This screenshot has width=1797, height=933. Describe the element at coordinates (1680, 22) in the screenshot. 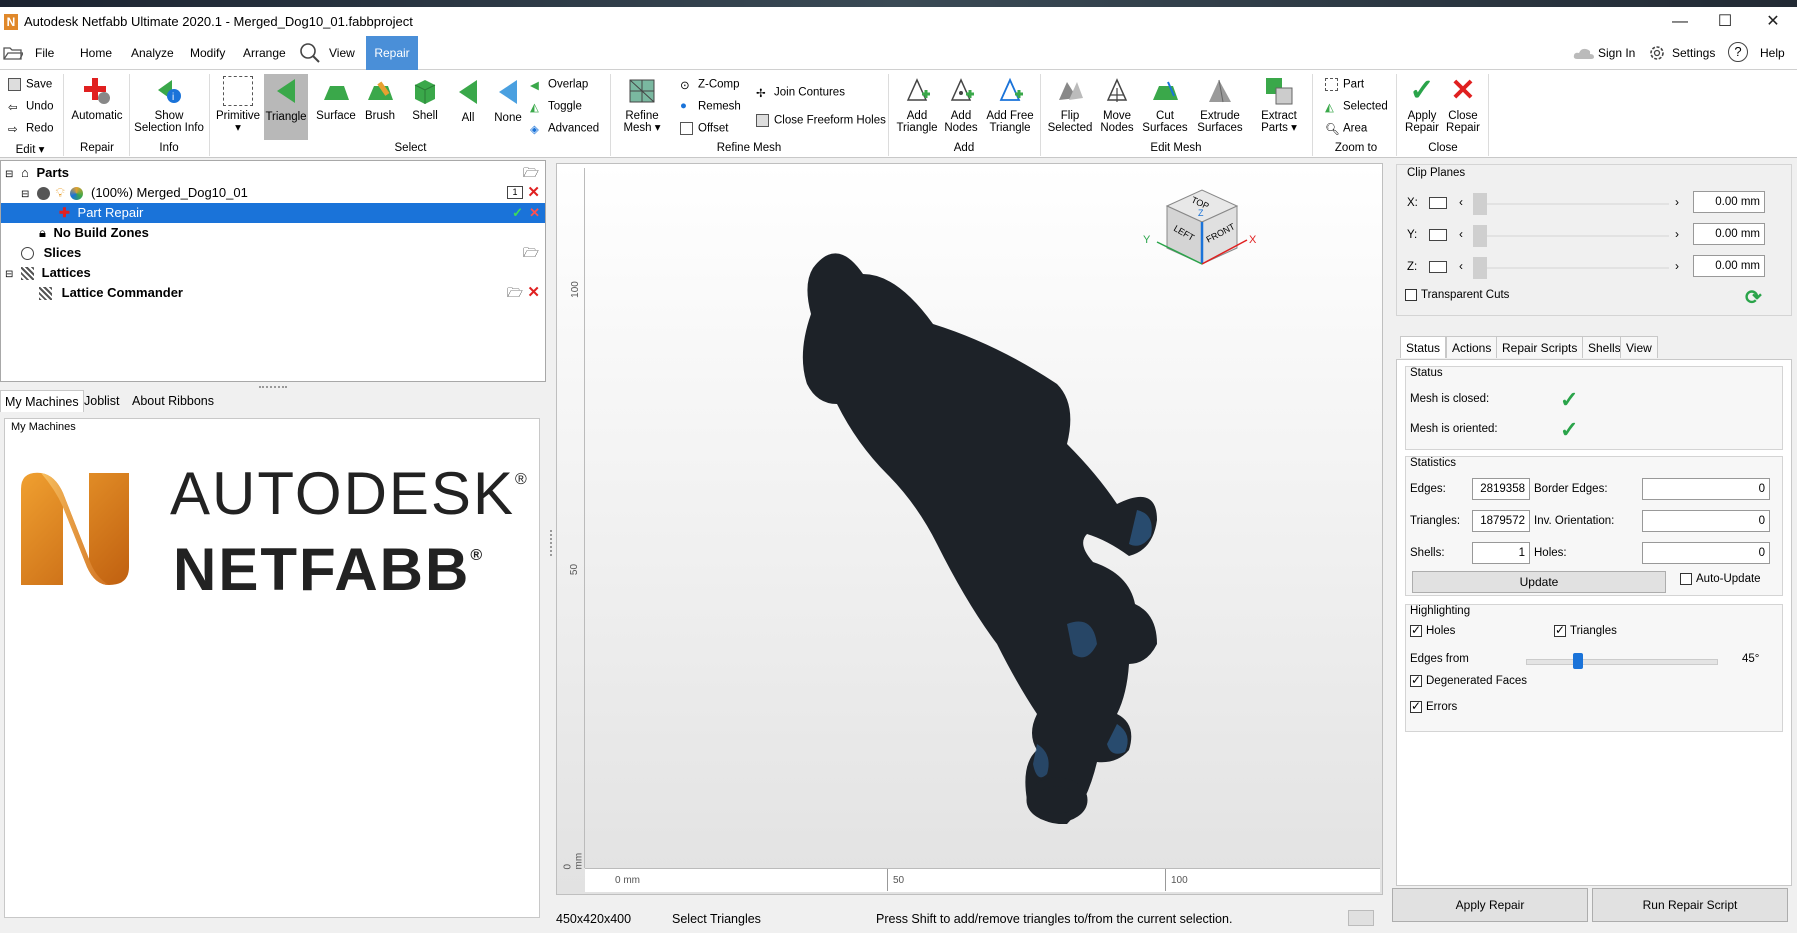

I see `minimize-button: —` at that location.